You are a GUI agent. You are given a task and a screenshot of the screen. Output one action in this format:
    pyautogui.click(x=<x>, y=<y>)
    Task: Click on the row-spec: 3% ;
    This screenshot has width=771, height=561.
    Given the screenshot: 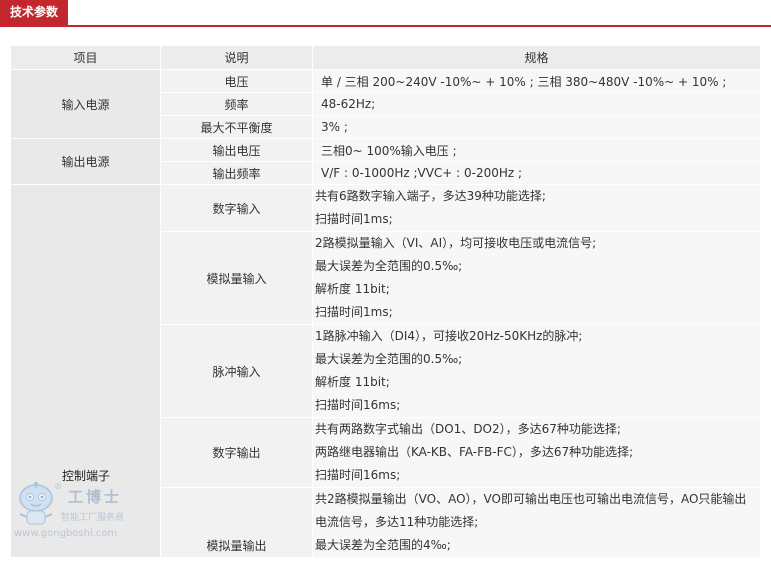 What is the action you would take?
    pyautogui.click(x=537, y=127)
    